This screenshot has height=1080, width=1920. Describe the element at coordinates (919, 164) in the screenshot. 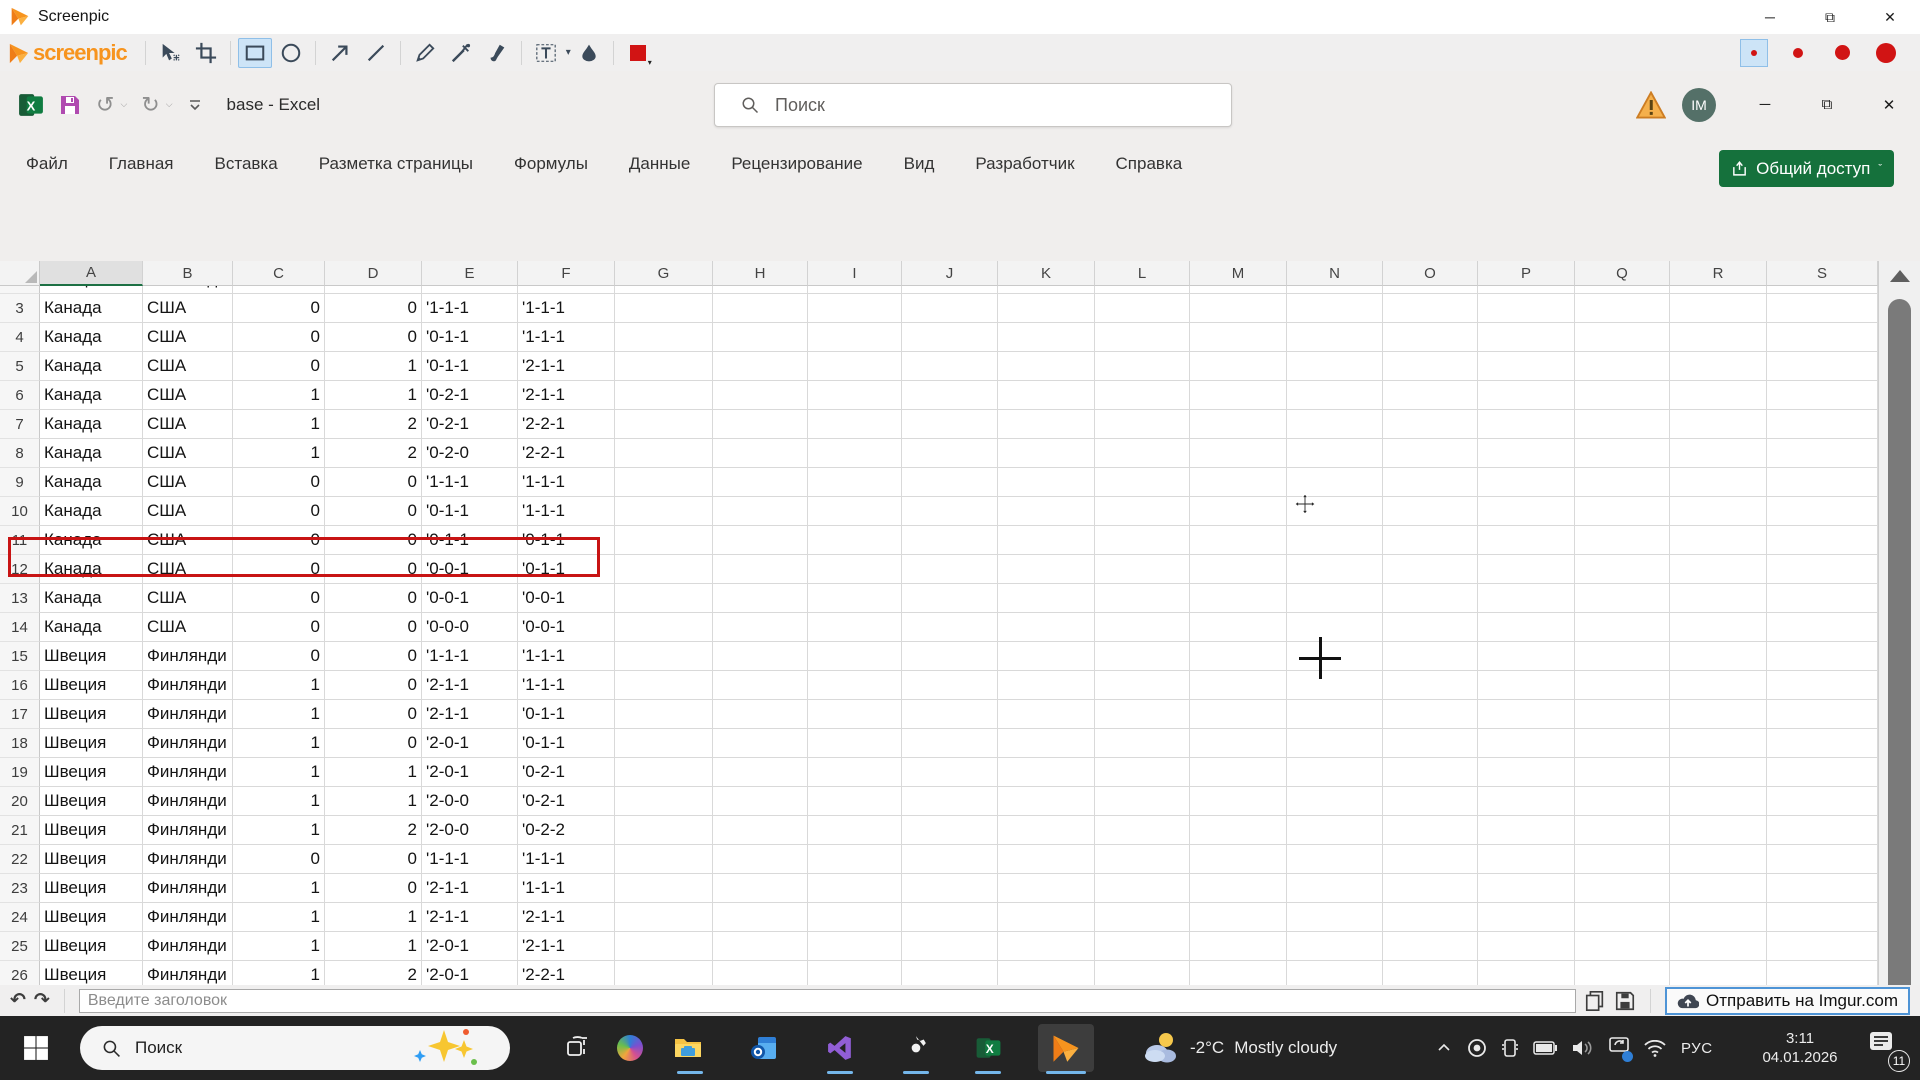

I see `tab-Вид: Вид` at that location.